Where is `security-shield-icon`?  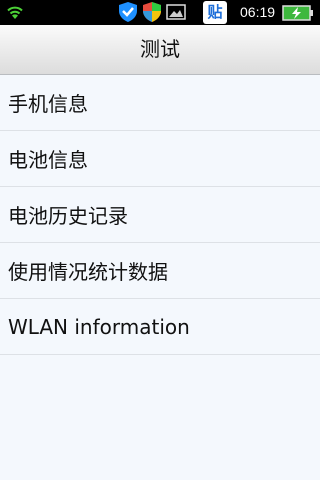 security-shield-icon is located at coordinates (152, 12).